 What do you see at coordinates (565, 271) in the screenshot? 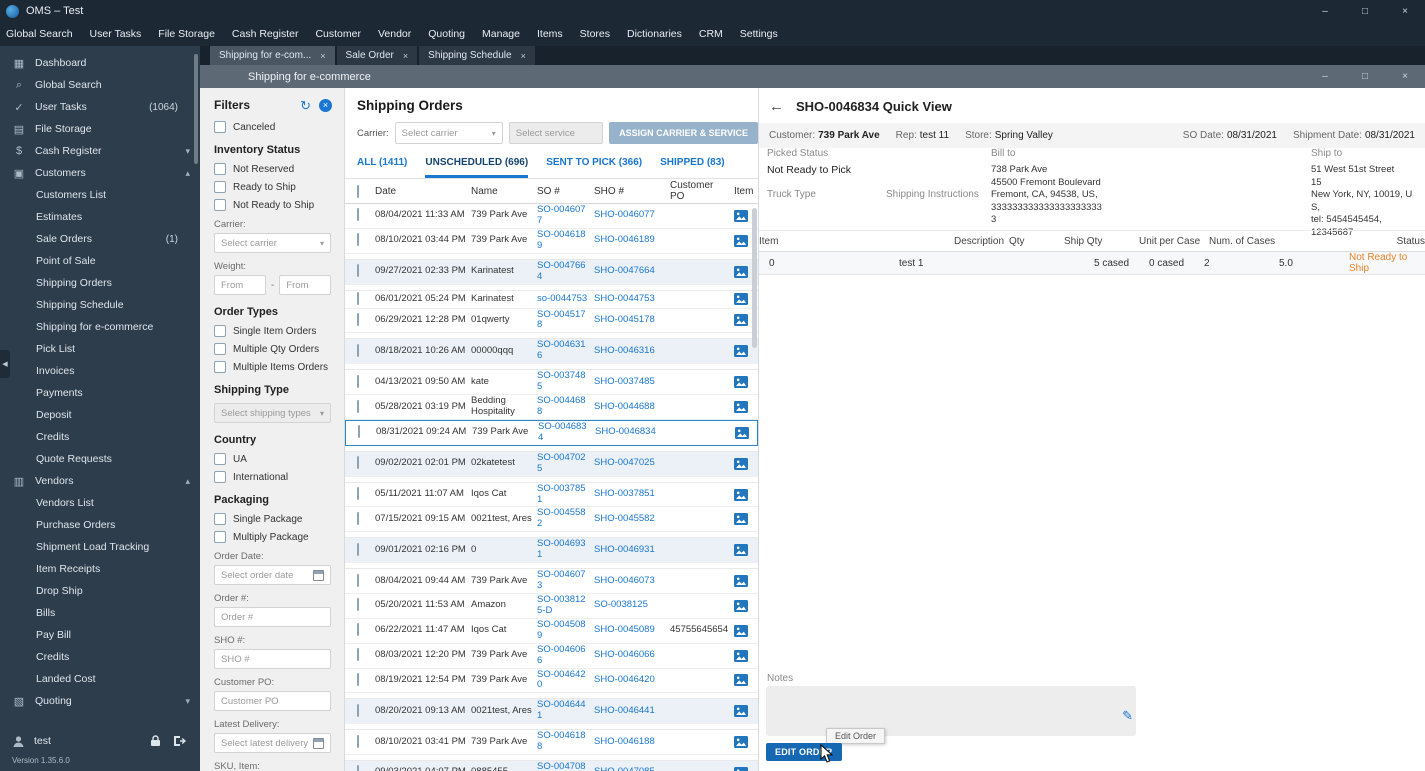
I see `so-number-link: SO-0047664` at bounding box center [565, 271].